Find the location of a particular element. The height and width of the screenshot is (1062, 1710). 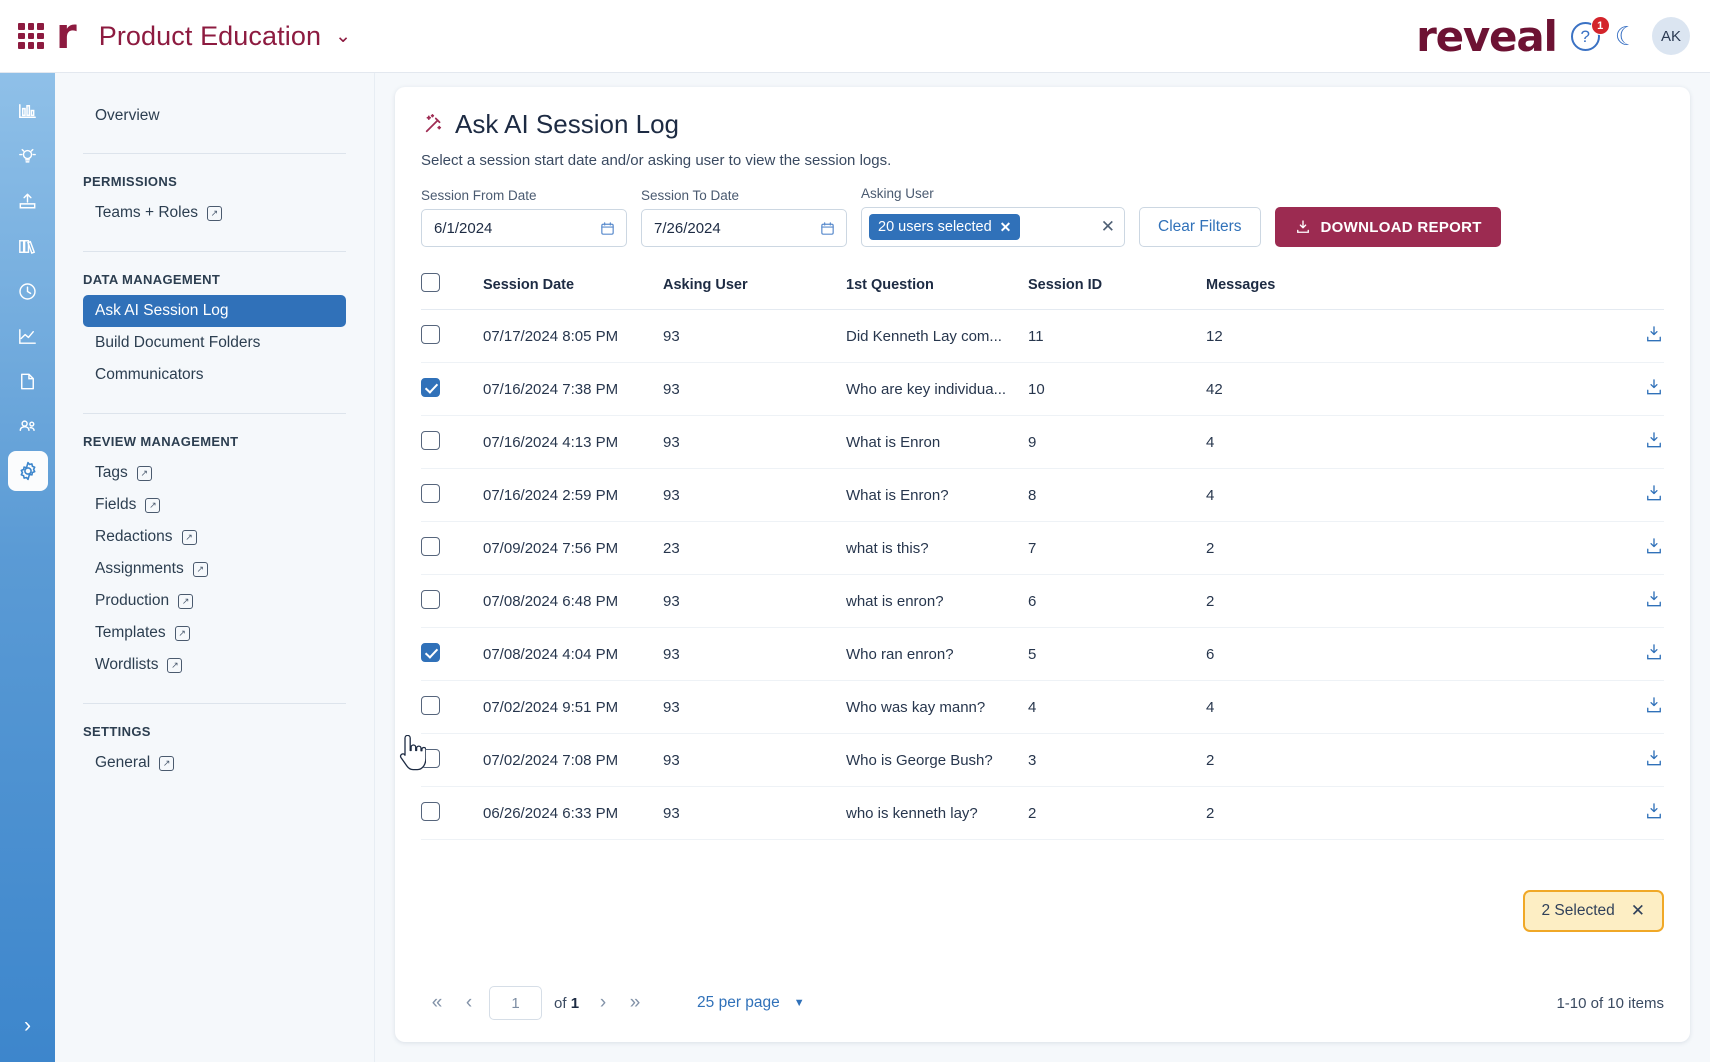

first-page-icon: « is located at coordinates (437, 1003).